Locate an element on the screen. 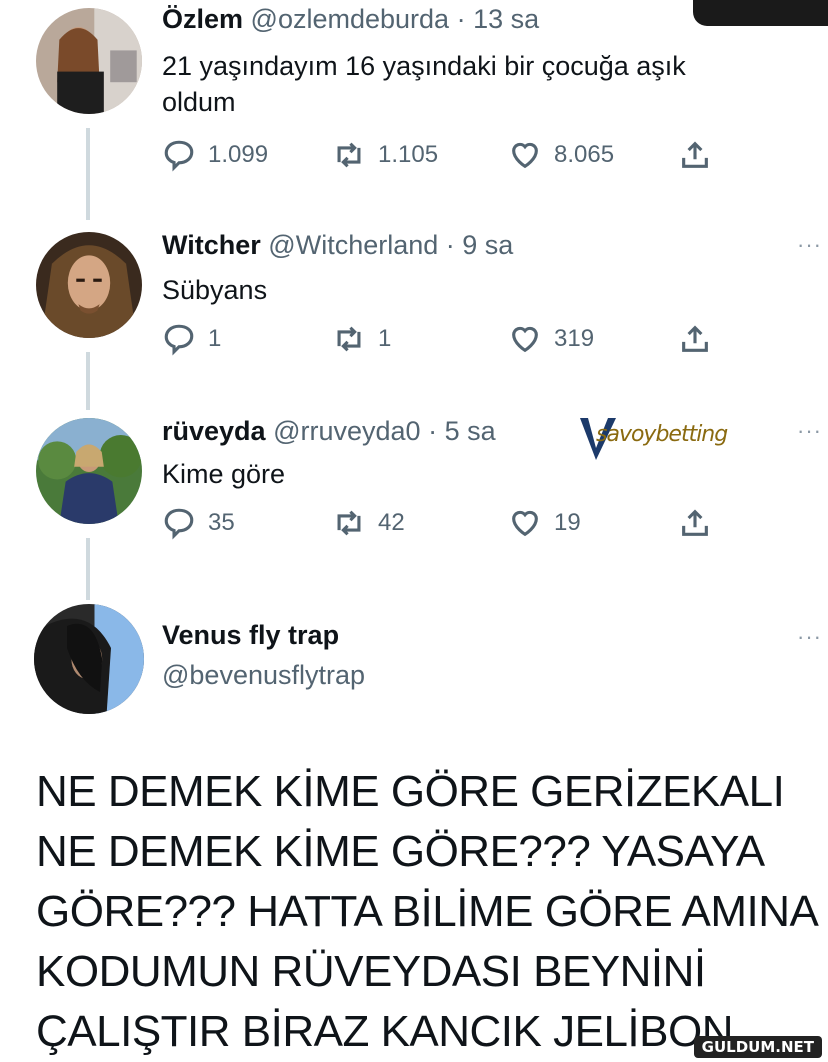 This screenshot has height=1062, width=828. handle: @rruveyda0 is located at coordinates (346, 431).